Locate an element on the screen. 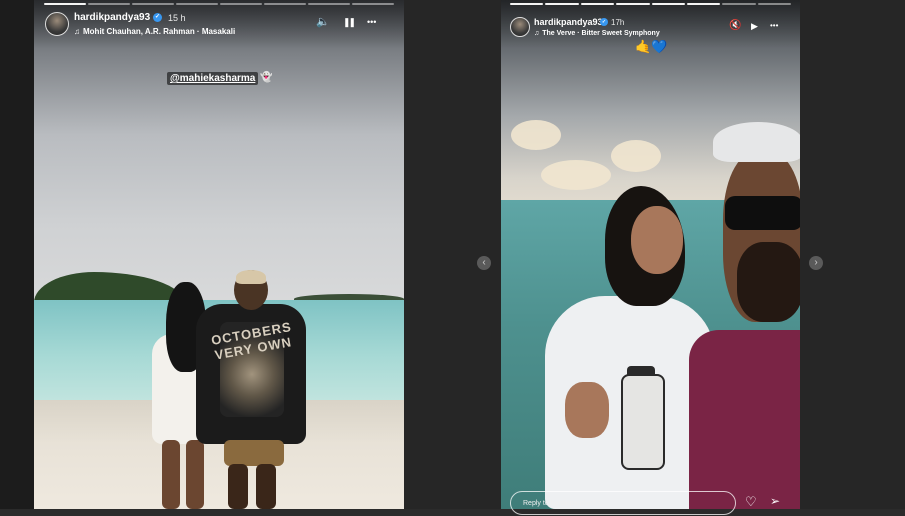 This screenshot has height=516, width=905. music-attribution: ♫ The Verve · Bitter Sweet Symphony is located at coordinates (597, 33).